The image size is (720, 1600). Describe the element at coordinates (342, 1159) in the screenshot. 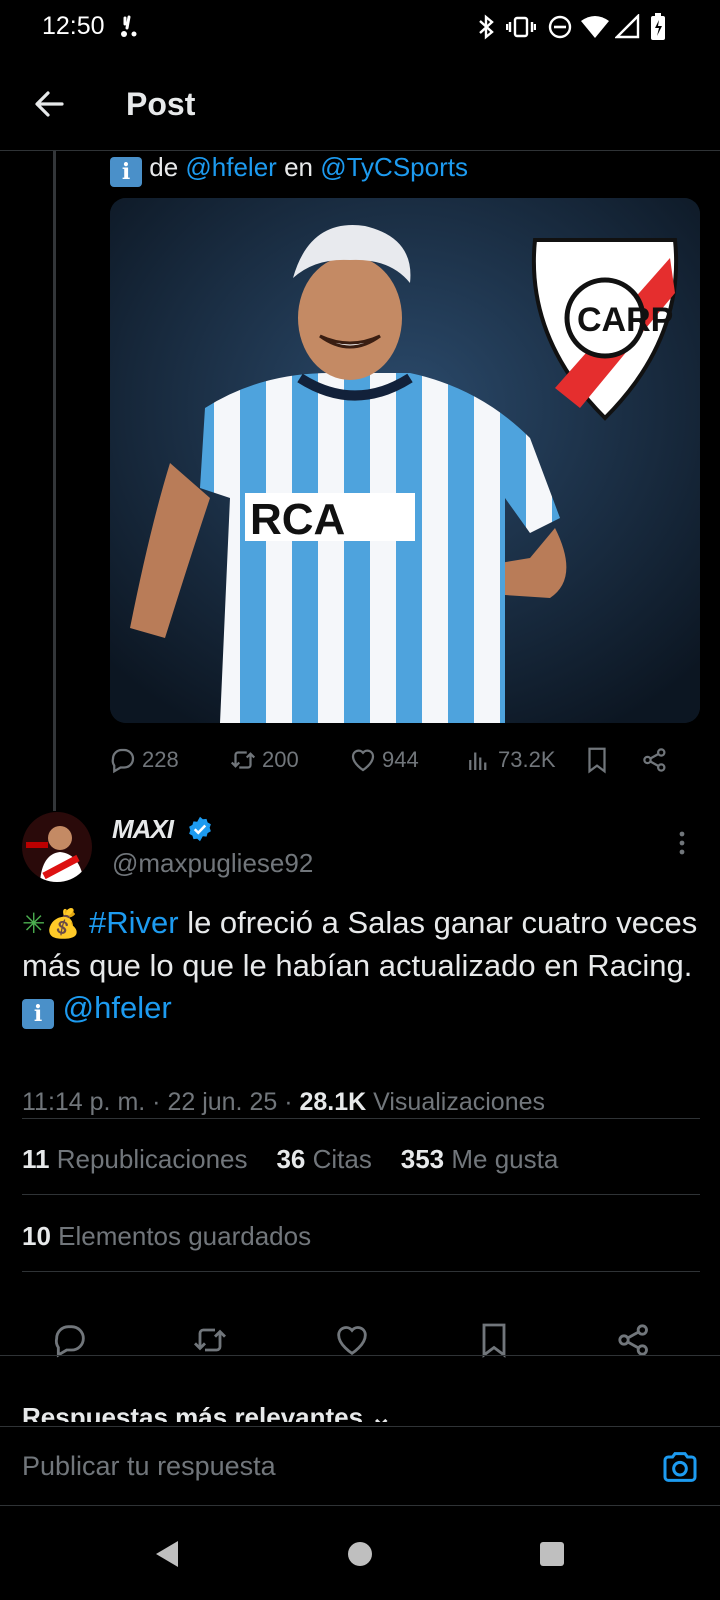

I see `quotes-label: Citas` at that location.